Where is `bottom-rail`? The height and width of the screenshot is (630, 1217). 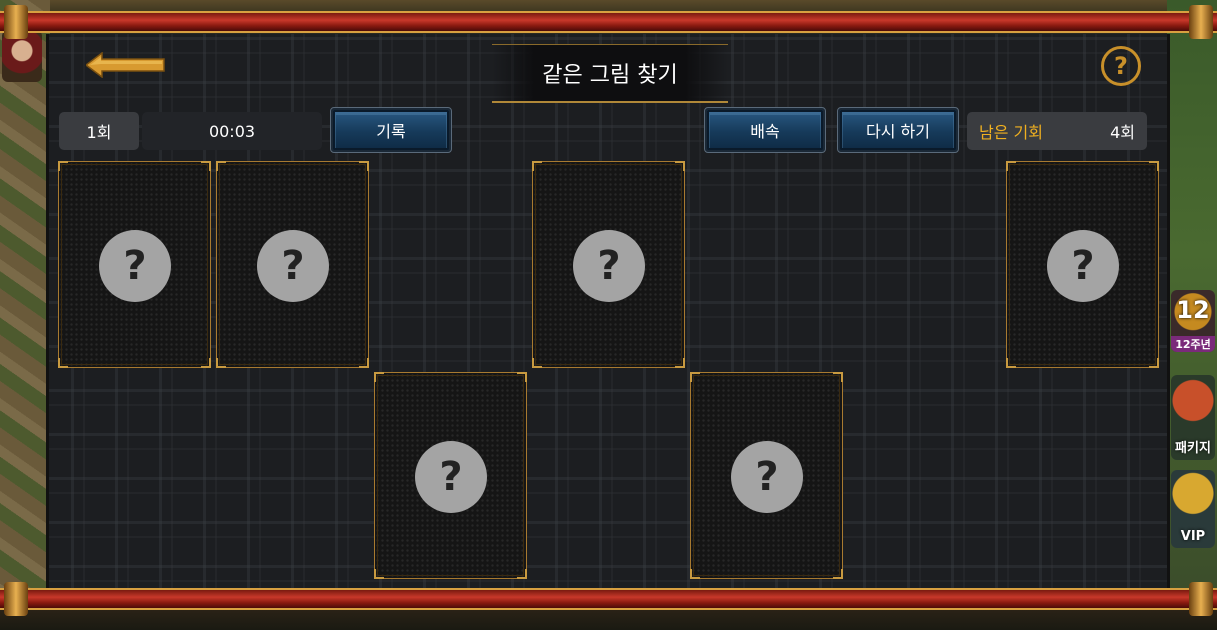
bottom-rail is located at coordinates (608, 599).